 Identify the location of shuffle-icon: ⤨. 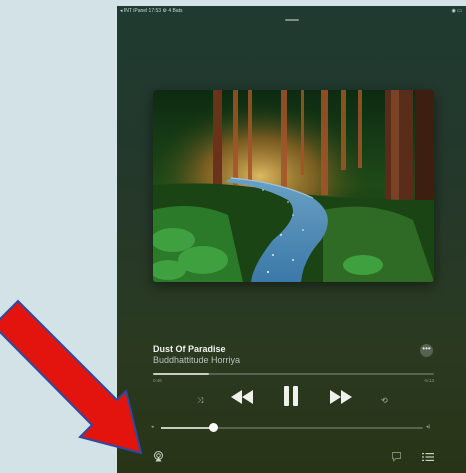
(200, 400).